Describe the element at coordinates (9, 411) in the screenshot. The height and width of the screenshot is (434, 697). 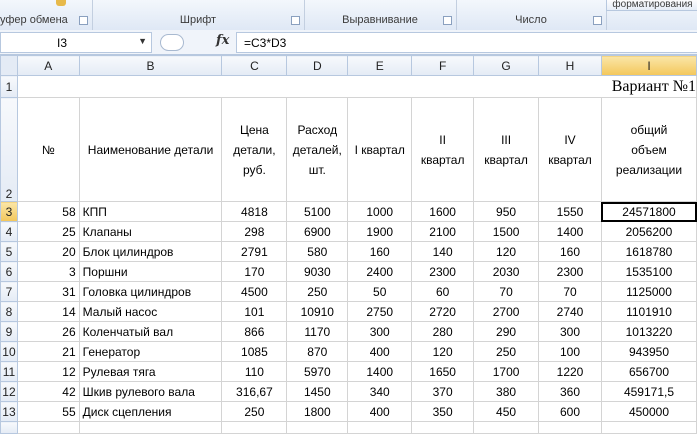
I see `row-header: 13` at that location.